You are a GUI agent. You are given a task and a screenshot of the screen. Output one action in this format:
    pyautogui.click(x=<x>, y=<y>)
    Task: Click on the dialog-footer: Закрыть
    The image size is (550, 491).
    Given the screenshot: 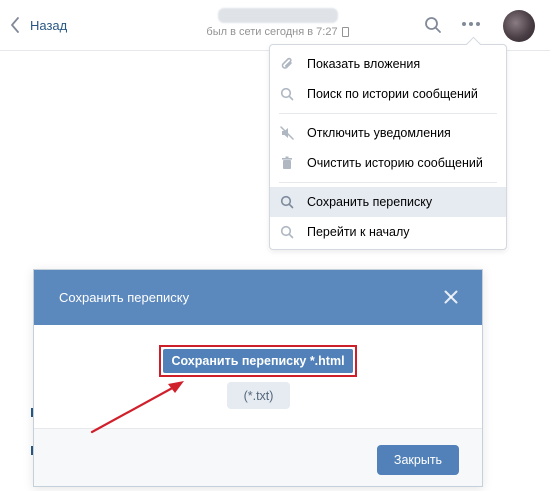 What is the action you would take?
    pyautogui.click(x=258, y=457)
    